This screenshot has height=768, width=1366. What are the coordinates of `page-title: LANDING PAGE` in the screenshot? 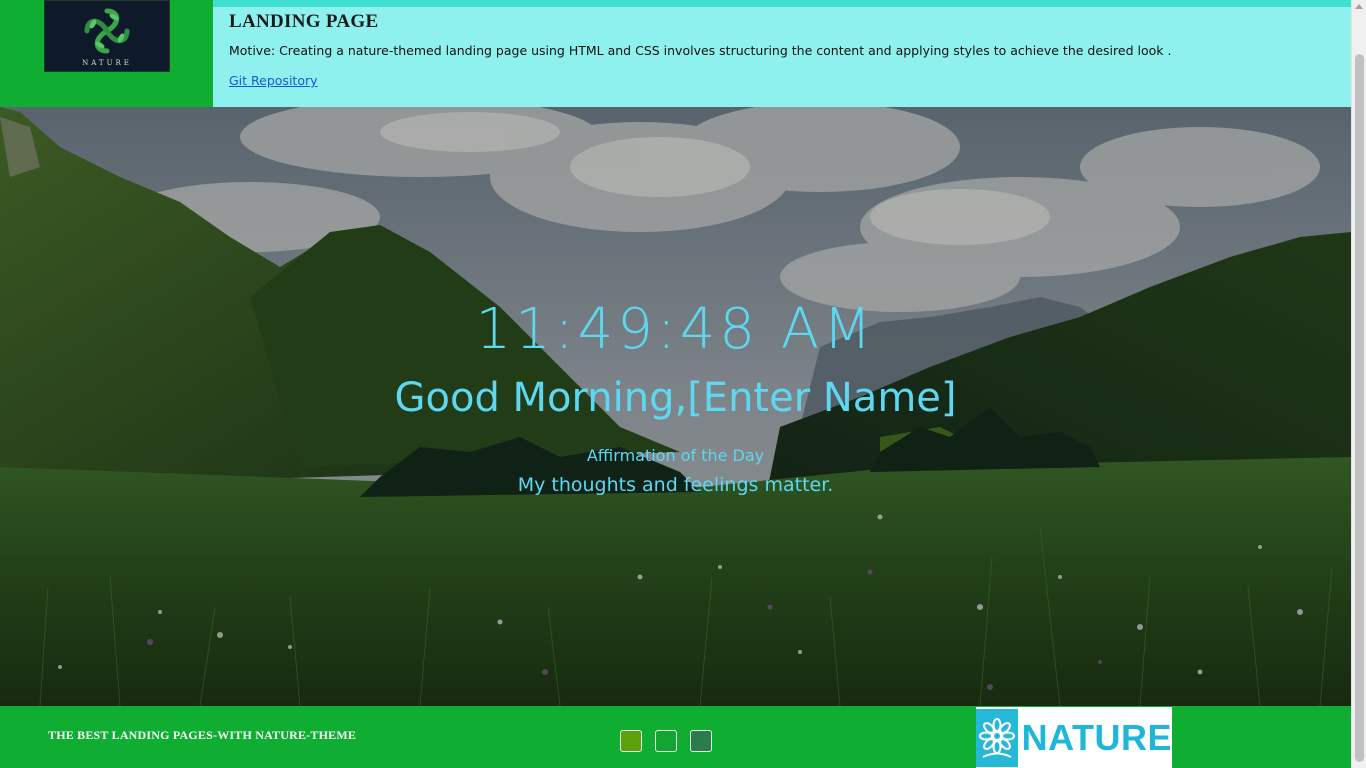 It's located at (304, 21).